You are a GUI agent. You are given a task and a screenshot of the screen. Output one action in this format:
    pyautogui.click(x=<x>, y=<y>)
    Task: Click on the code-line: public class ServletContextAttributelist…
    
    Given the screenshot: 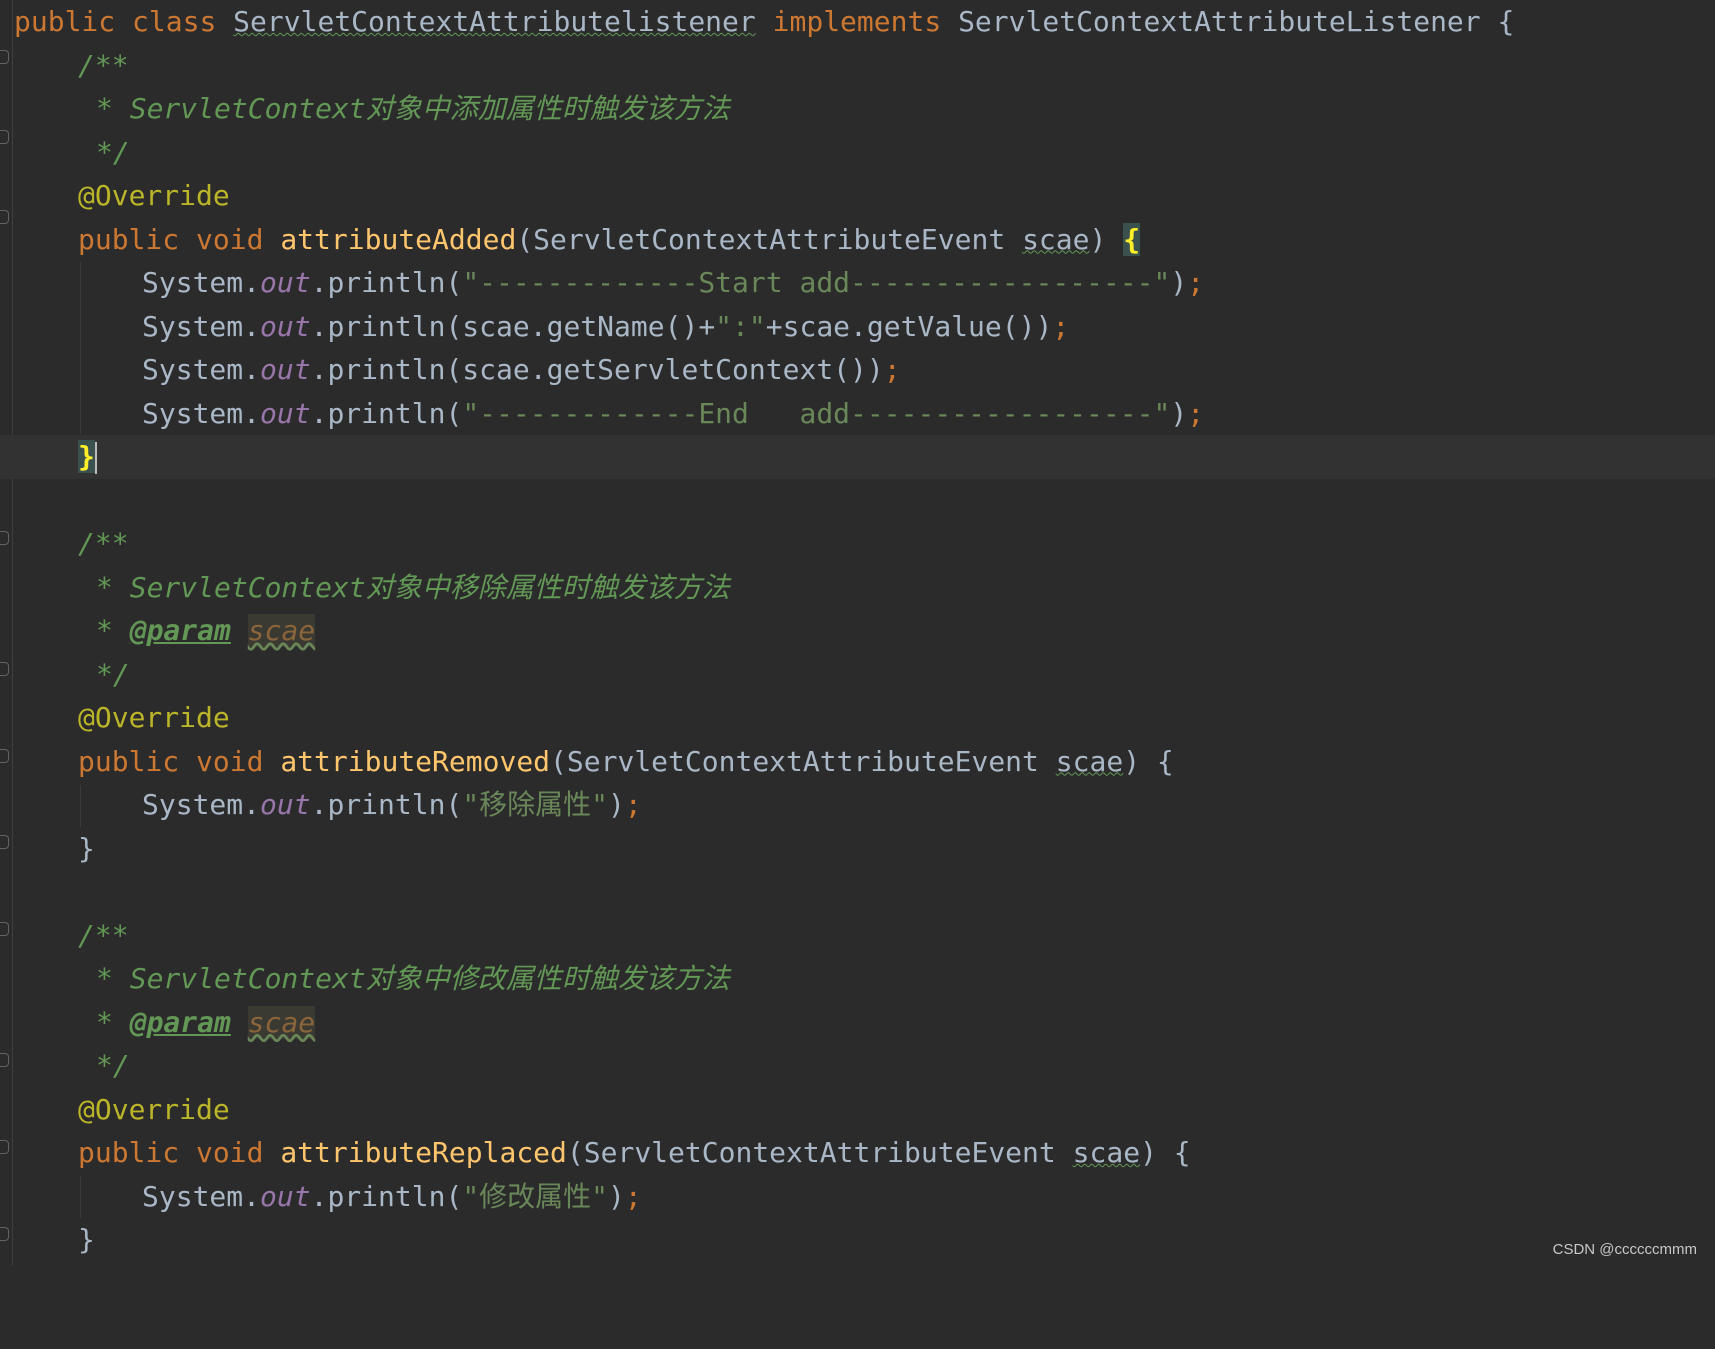 What is the action you would take?
    pyautogui.click(x=857, y=22)
    